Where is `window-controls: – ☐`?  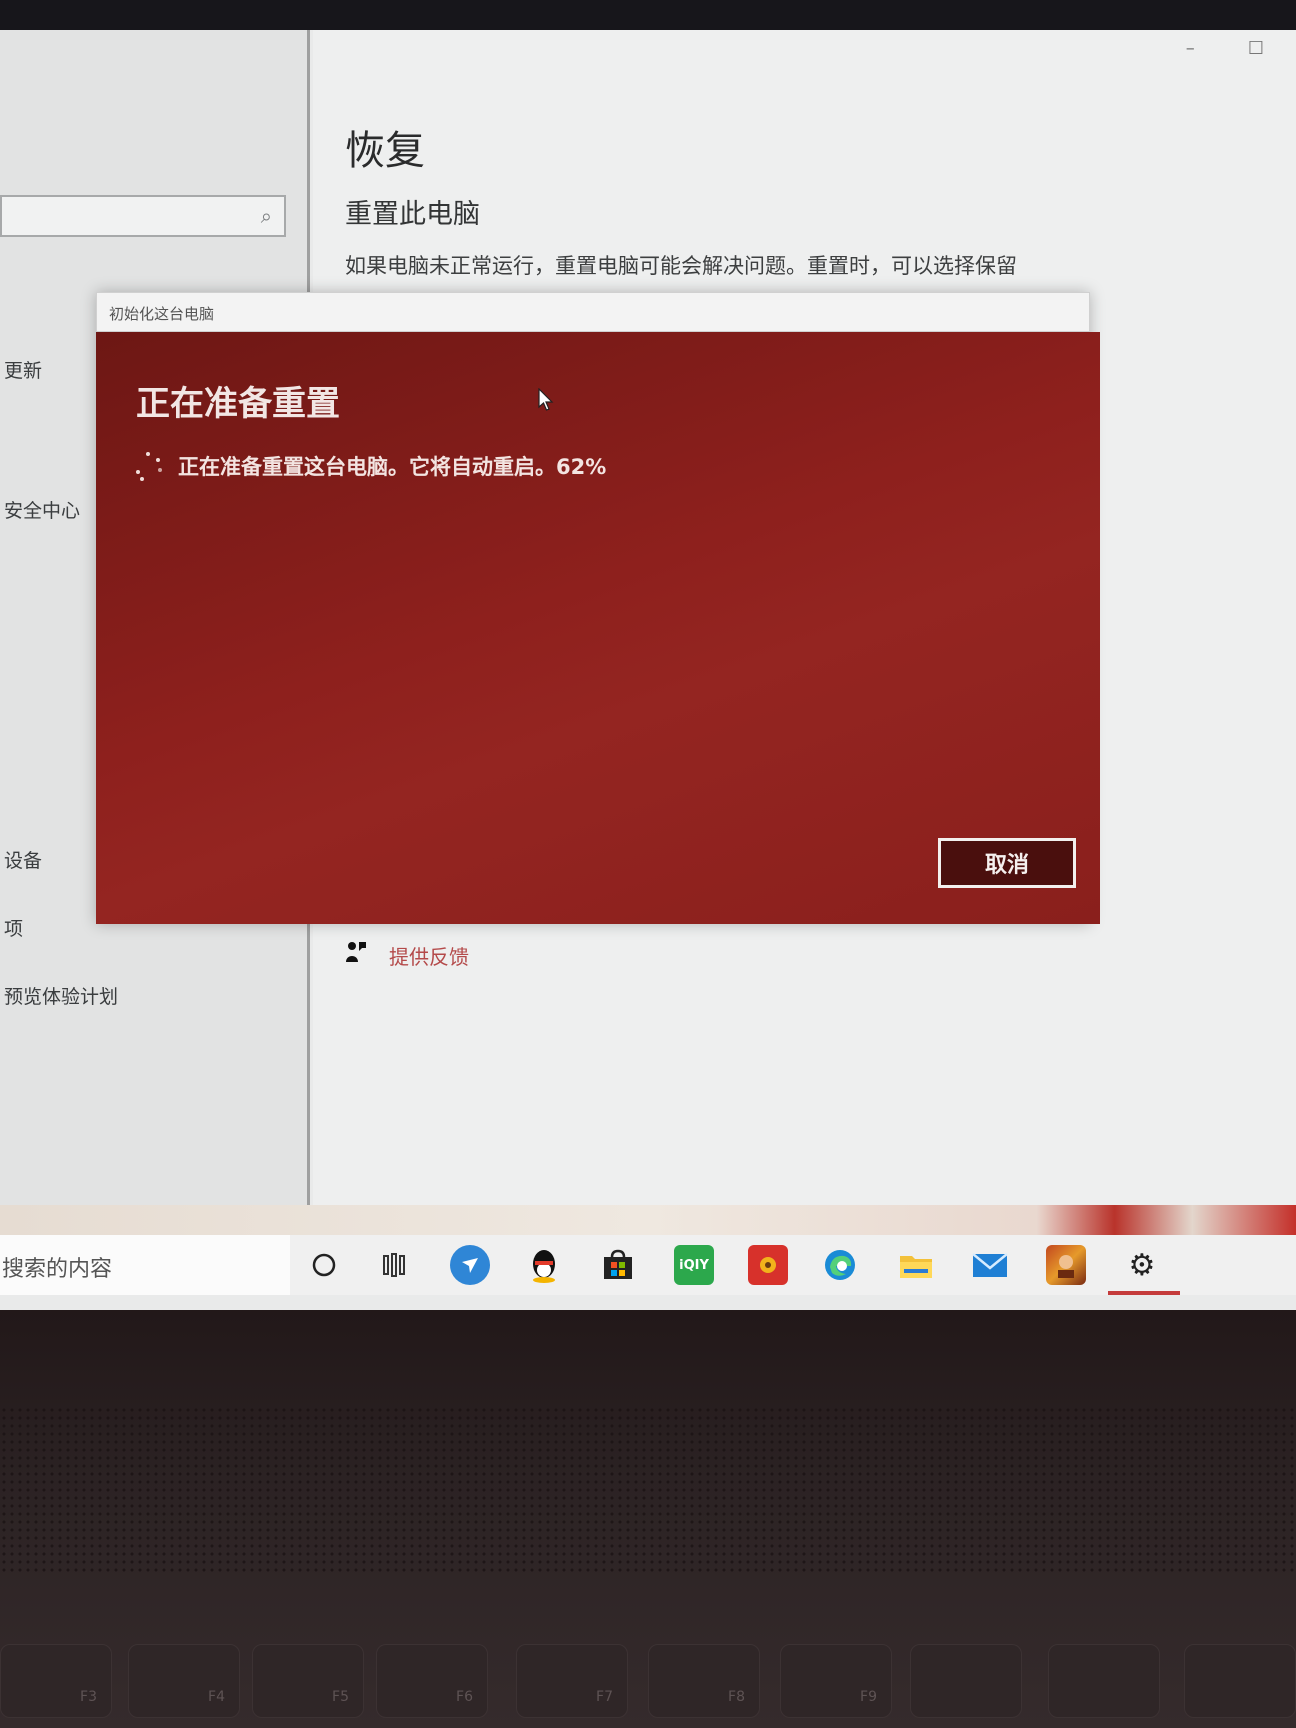
window-controls: – ☐ is located at coordinates (1223, 48).